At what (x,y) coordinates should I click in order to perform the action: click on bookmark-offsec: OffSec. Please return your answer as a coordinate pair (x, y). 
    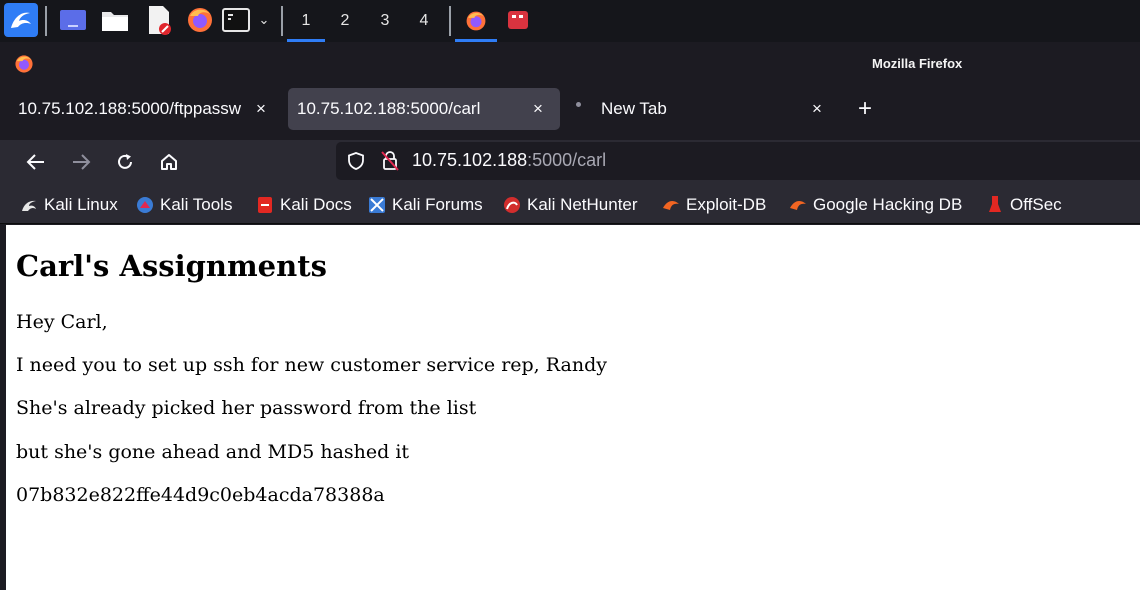
    Looking at the image, I should click on (1024, 205).